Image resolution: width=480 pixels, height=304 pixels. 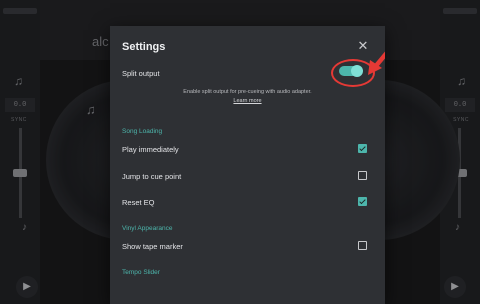 What do you see at coordinates (362, 148) in the screenshot?
I see `play-immediately-checkbox` at bounding box center [362, 148].